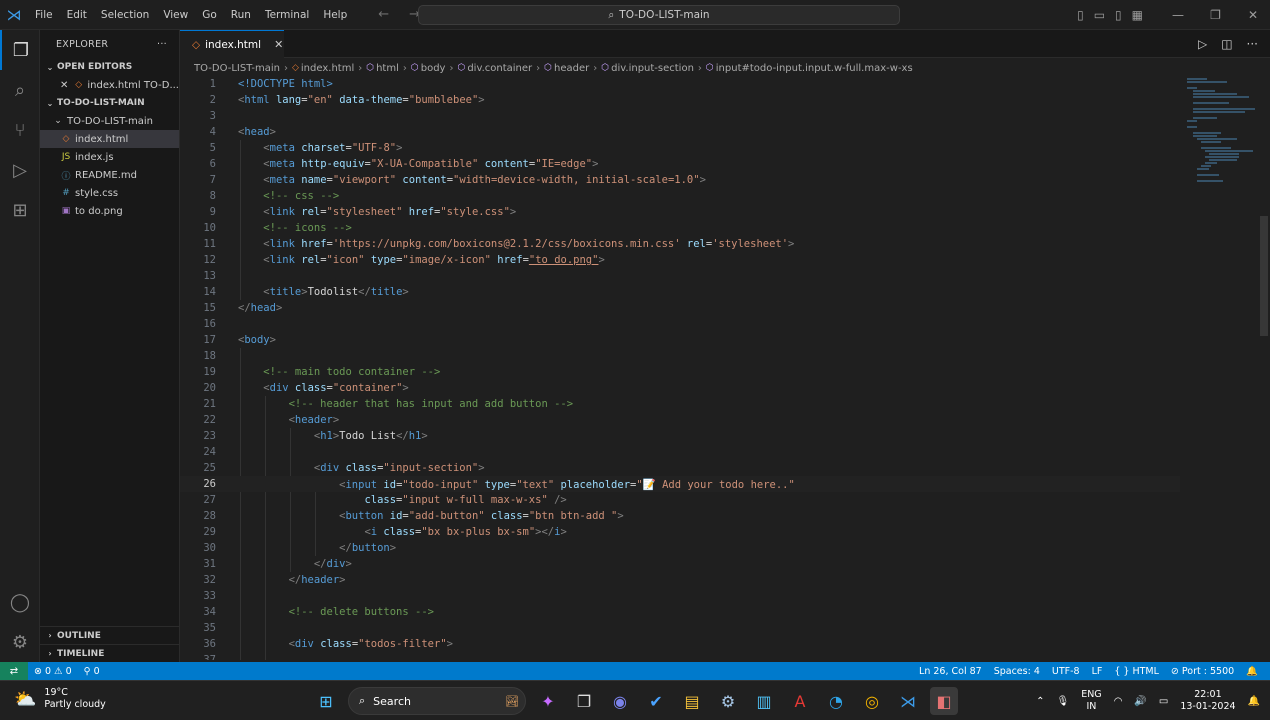 This screenshot has height=720, width=1270. What do you see at coordinates (1254, 701) in the screenshot?
I see `notification-bell-icon: 🔔` at bounding box center [1254, 701].